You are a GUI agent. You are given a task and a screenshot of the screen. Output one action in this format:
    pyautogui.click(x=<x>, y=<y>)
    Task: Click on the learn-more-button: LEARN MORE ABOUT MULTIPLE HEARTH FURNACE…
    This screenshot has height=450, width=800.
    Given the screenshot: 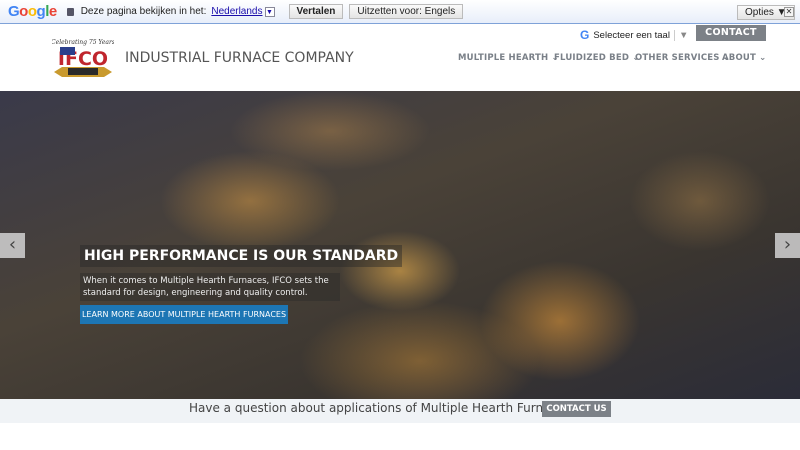 What is the action you would take?
    pyautogui.click(x=184, y=314)
    